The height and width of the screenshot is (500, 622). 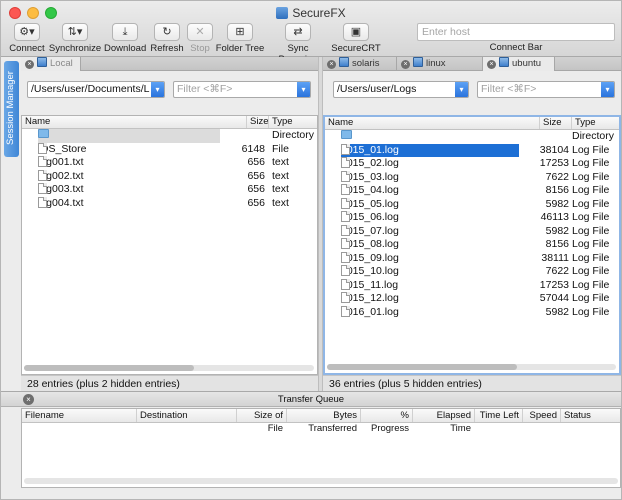 I want to click on list-item: 2015_05.log 5982 Log File, so click(x=472, y=204).